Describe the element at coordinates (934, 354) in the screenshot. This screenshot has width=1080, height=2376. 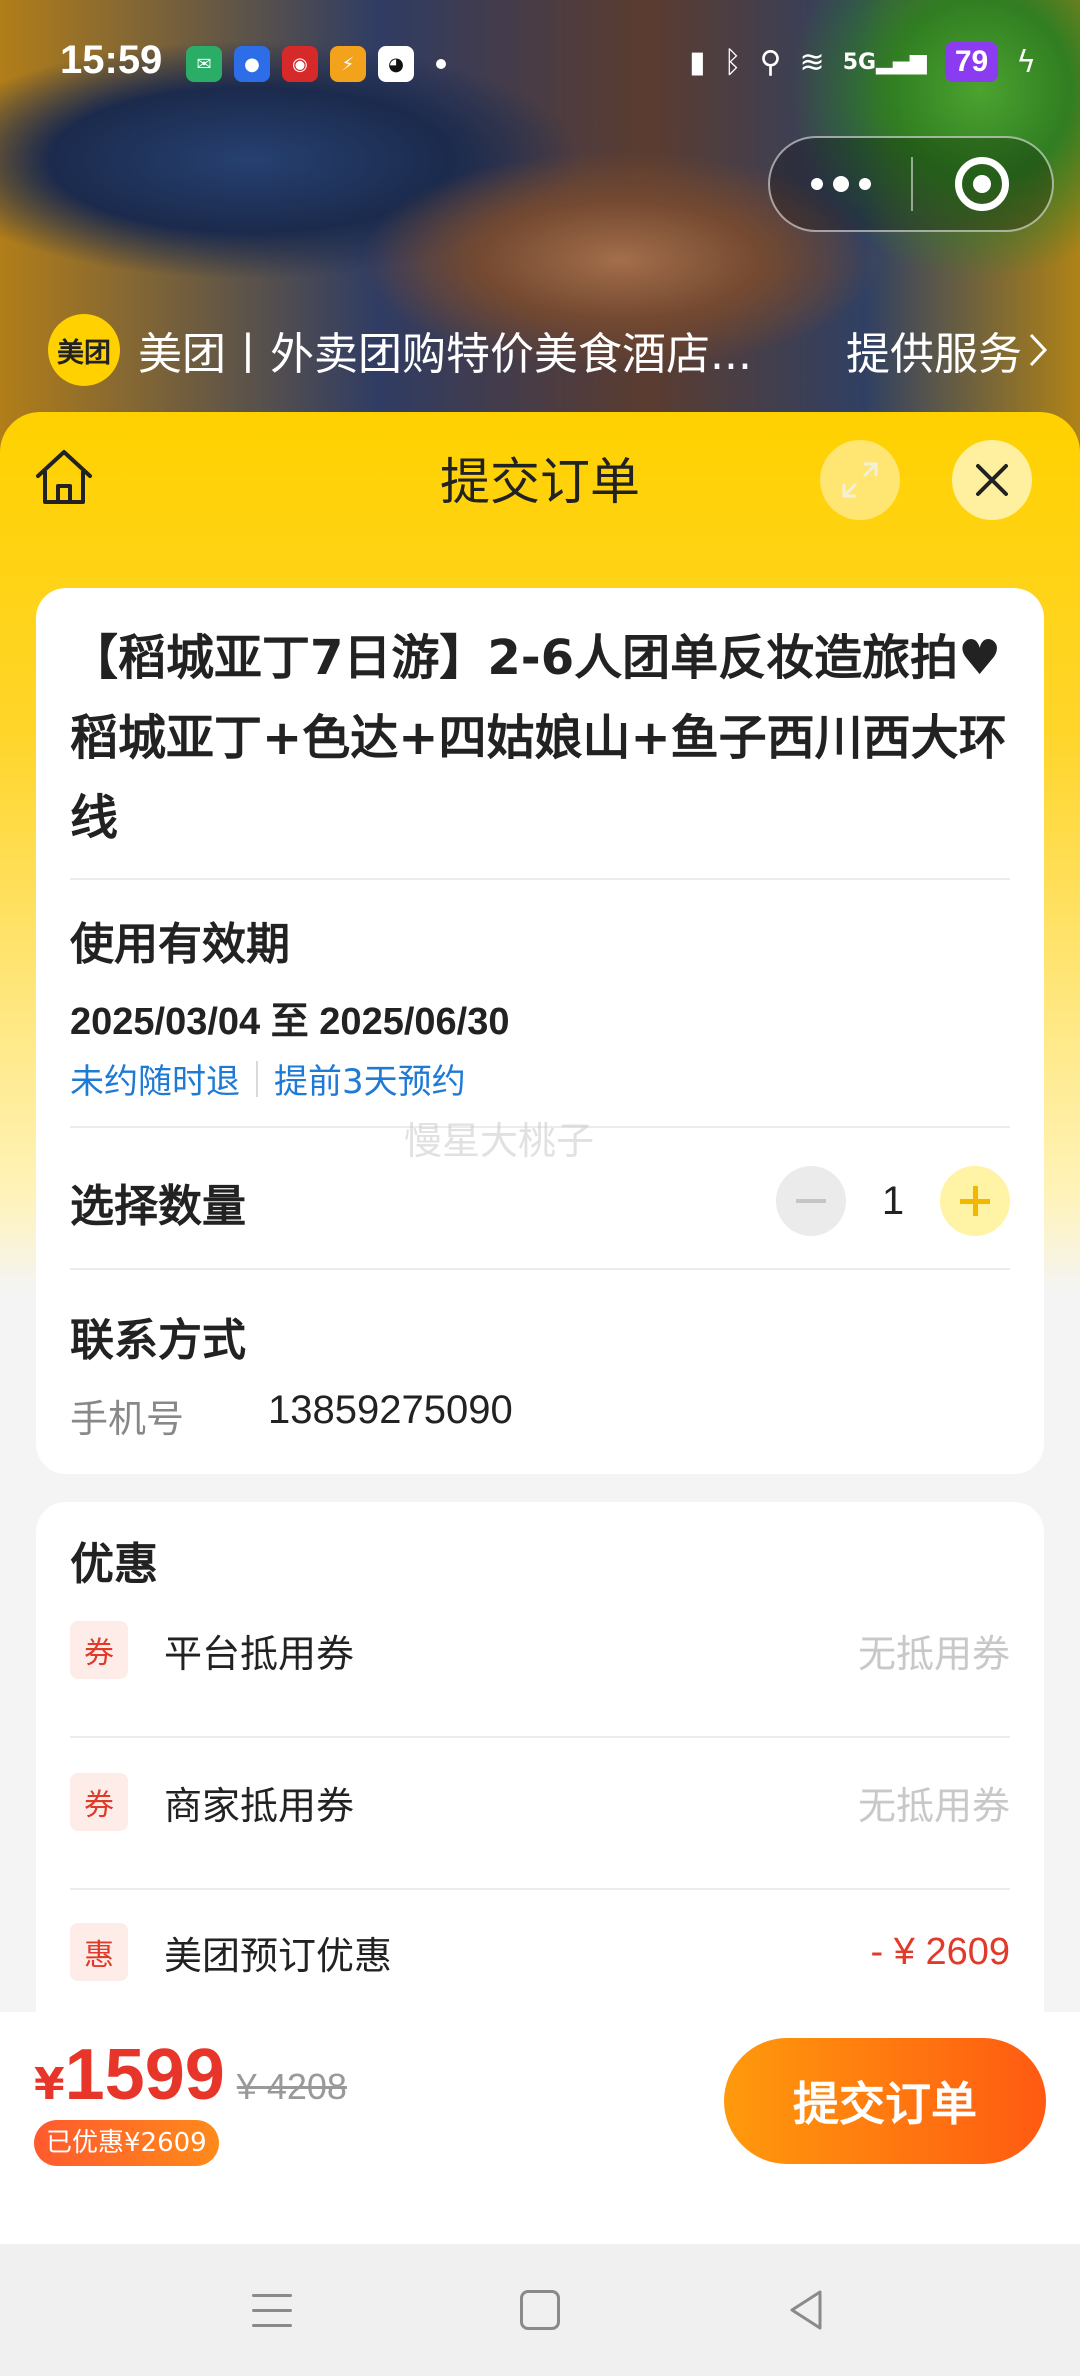
I see `provide-service-label: 提供服务` at that location.